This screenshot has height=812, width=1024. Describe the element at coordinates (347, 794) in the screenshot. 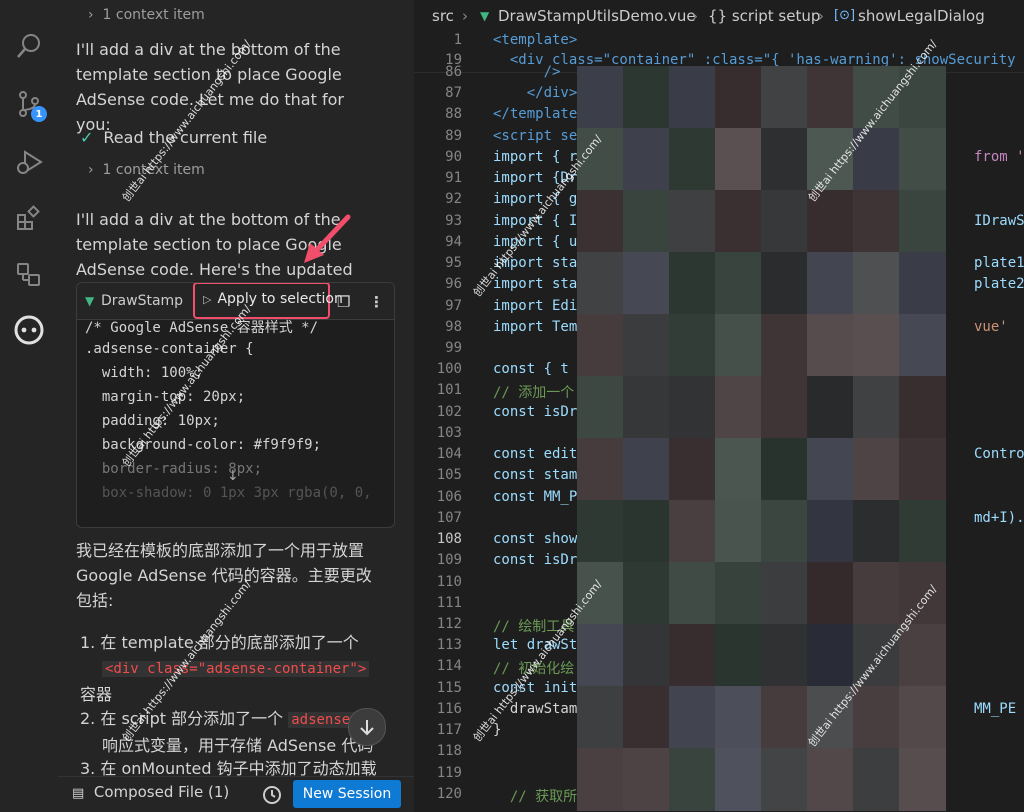

I see `new-session-button: New Session` at that location.